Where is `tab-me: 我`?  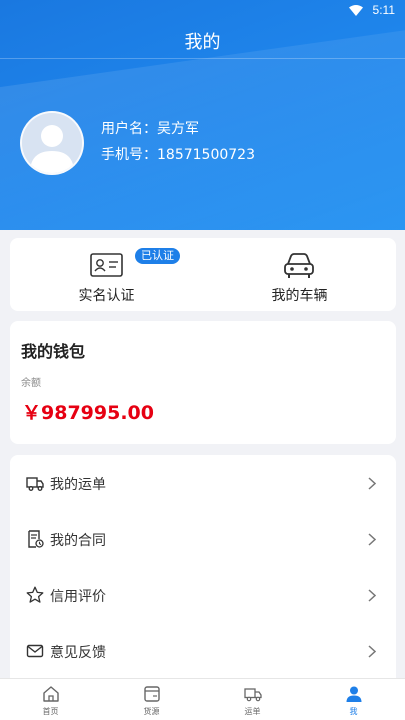
tab-me: 我 is located at coordinates (353, 699).